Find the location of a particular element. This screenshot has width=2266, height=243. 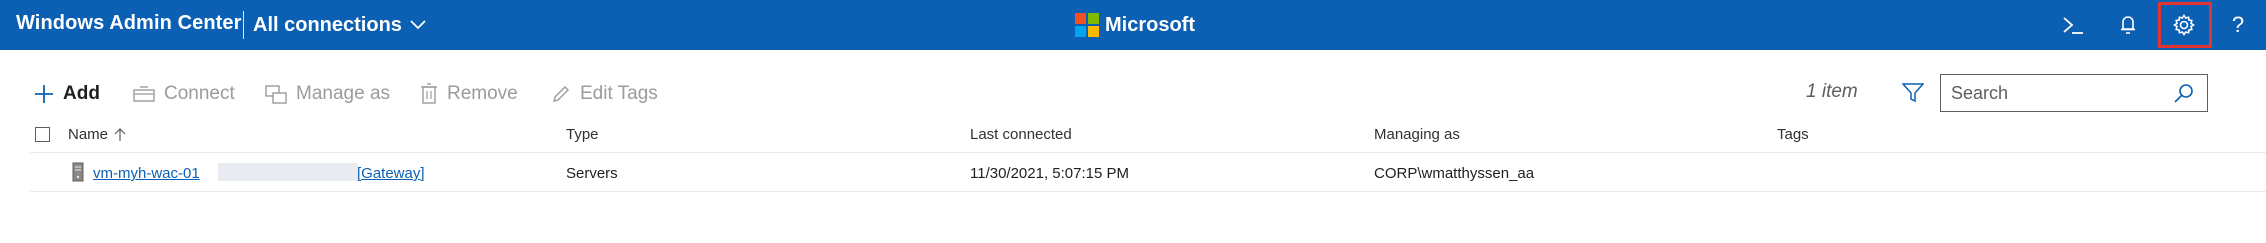

row-type: Servers is located at coordinates (592, 173).